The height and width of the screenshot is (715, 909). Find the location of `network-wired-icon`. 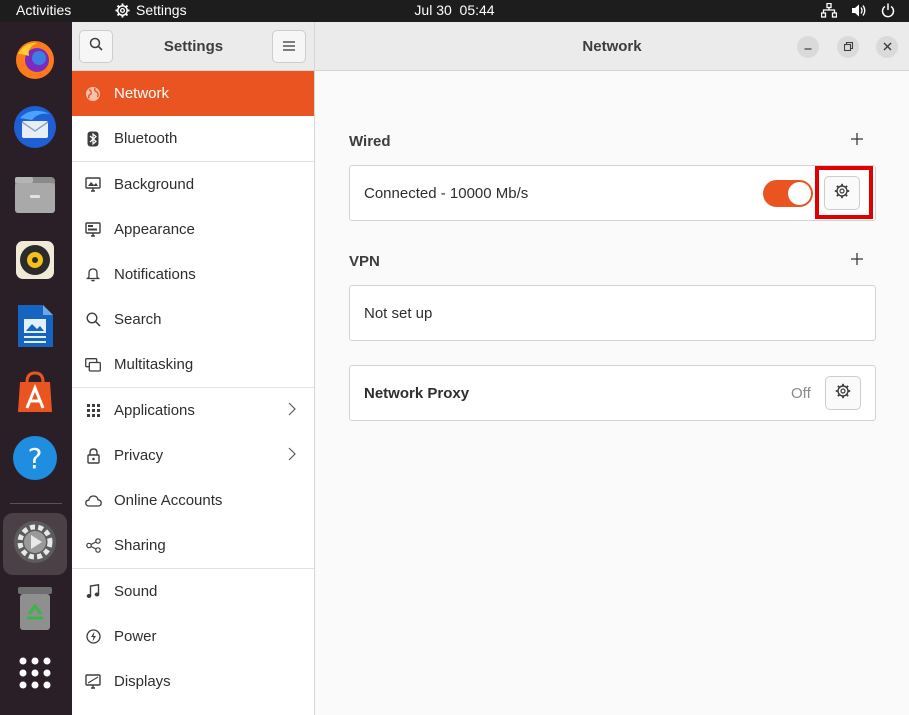

network-wired-icon is located at coordinates (829, 10).